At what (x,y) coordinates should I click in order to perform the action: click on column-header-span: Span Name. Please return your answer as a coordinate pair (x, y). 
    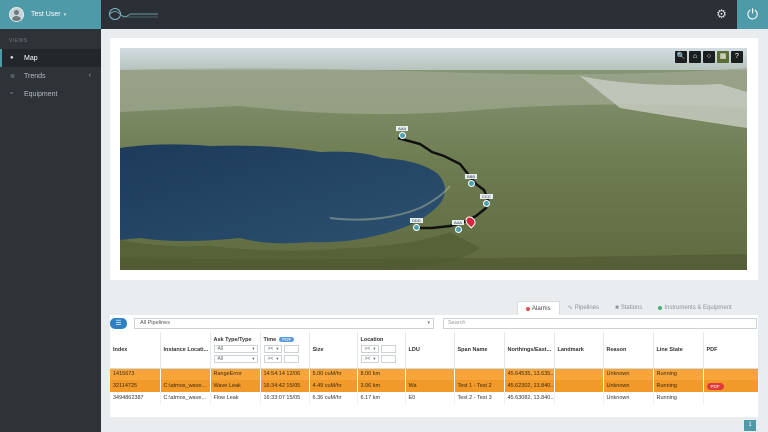
    Looking at the image, I should click on (479, 350).